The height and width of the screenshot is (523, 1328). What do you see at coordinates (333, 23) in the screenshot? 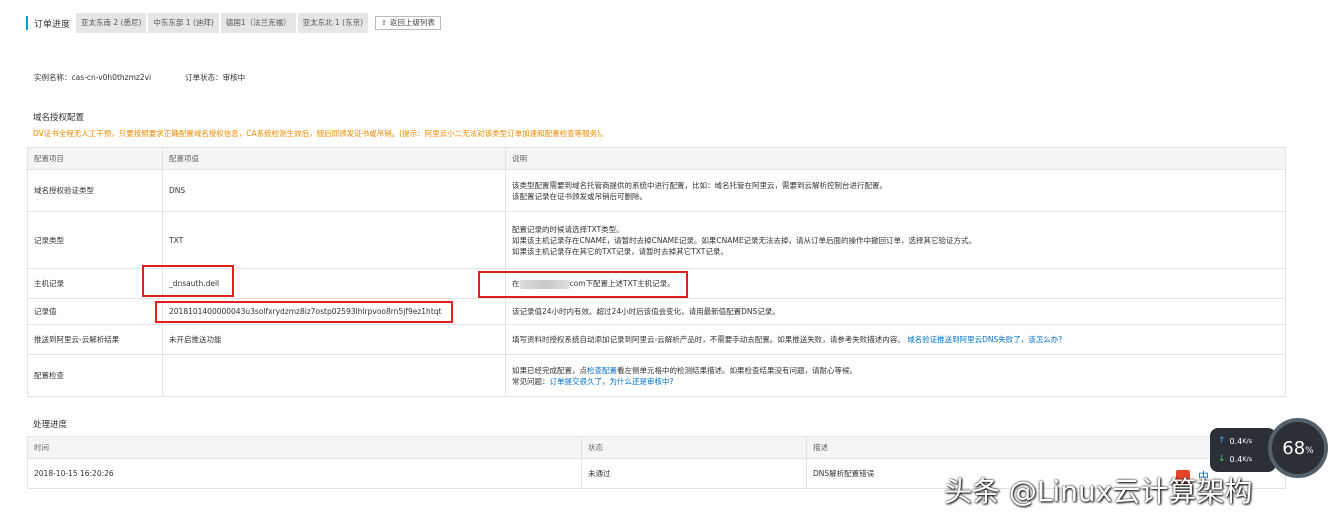
I see `region-tab-tokyo: 亚太东北 1 (东京)` at bounding box center [333, 23].